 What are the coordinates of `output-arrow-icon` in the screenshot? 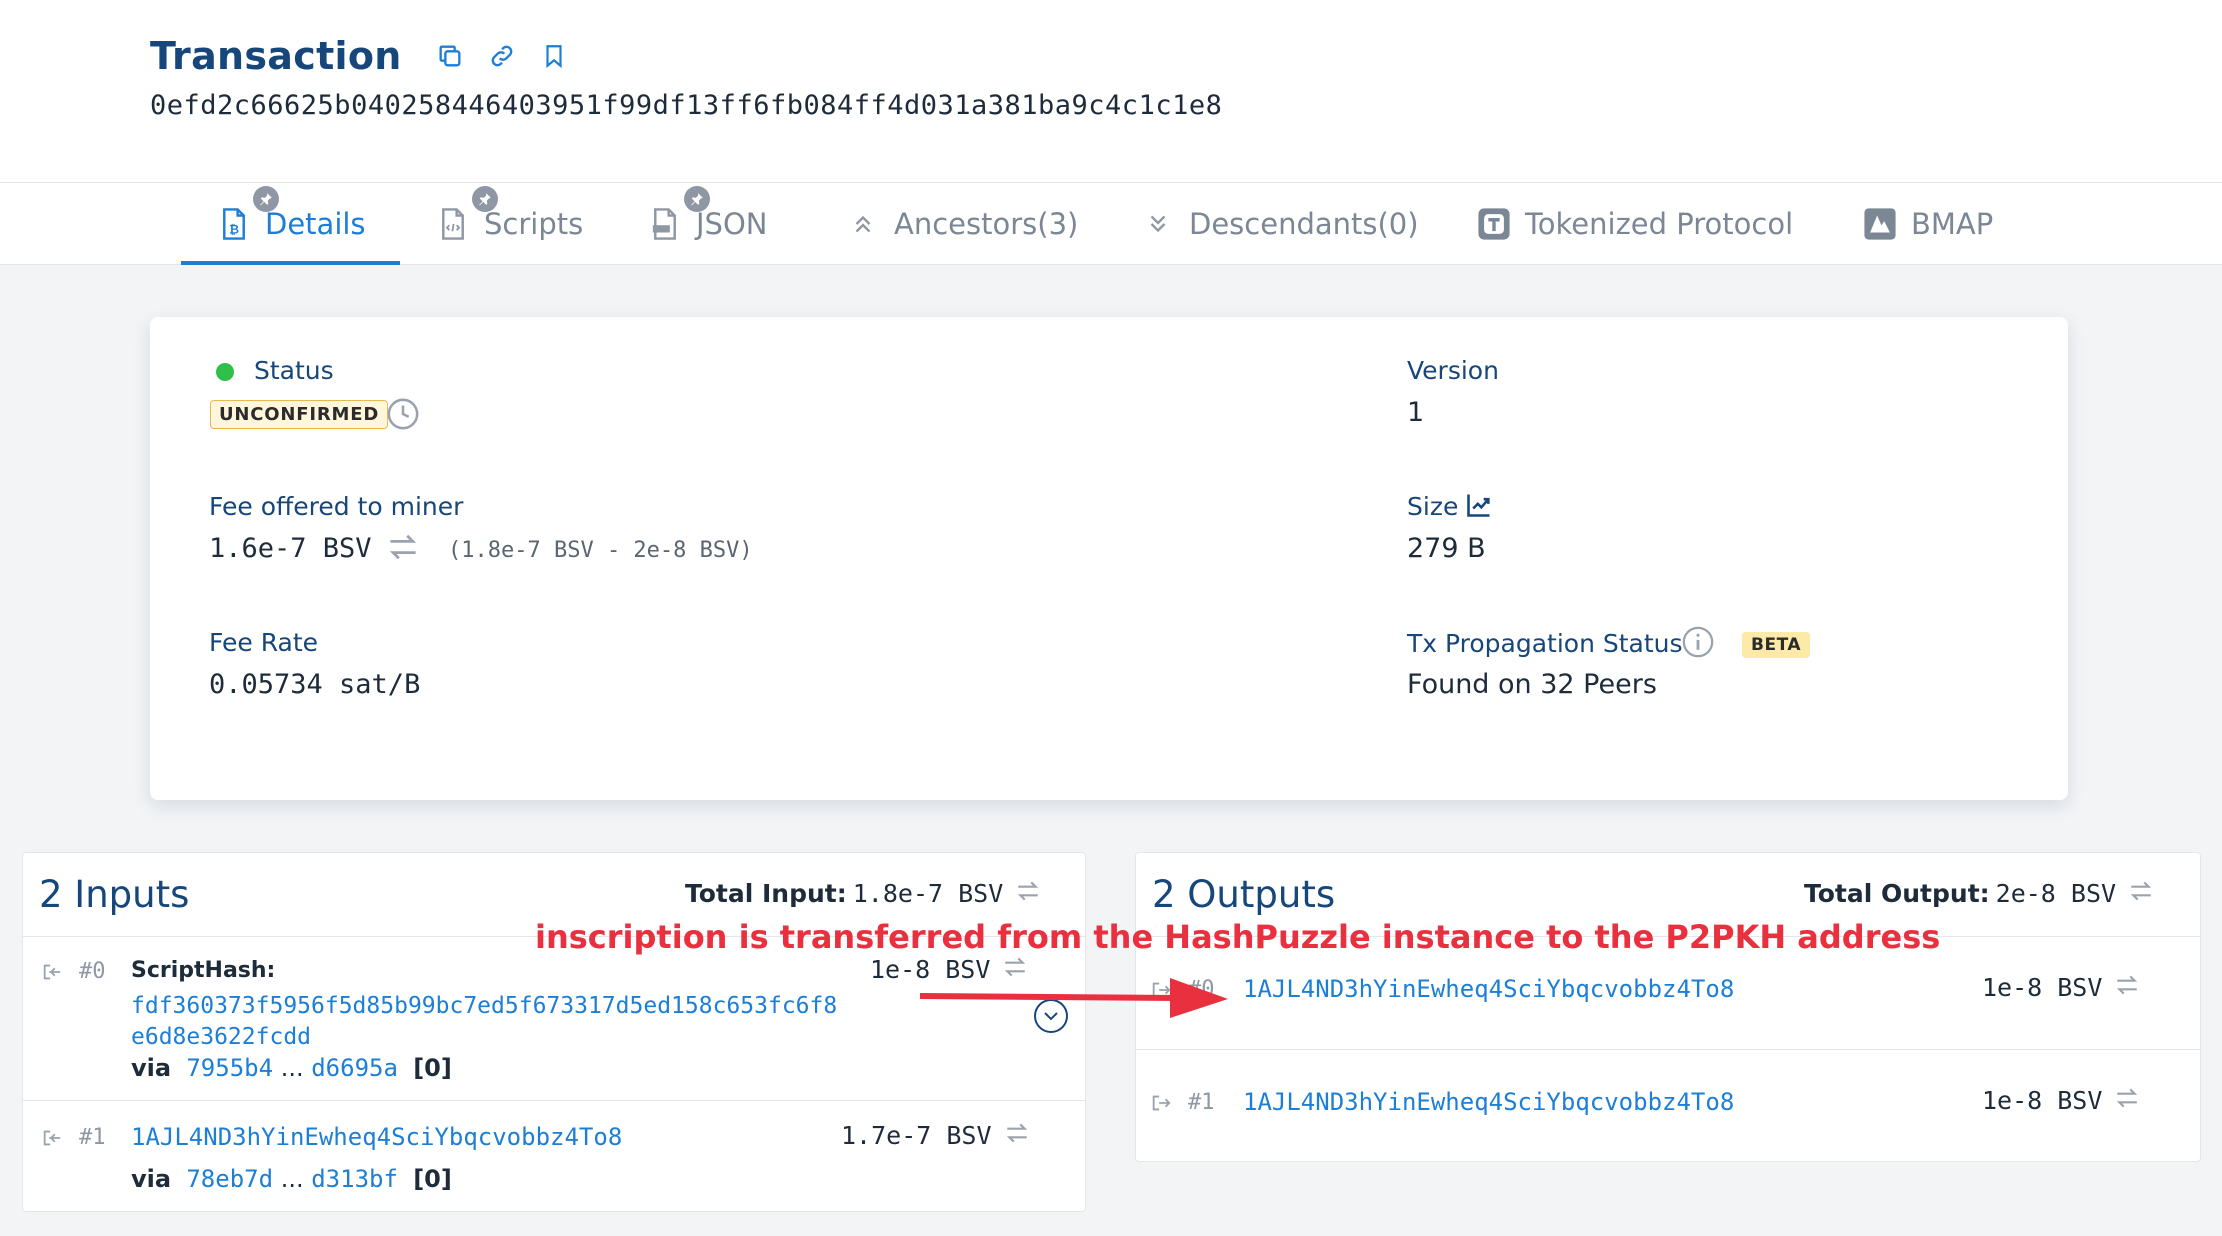 It's located at (1161, 1103).